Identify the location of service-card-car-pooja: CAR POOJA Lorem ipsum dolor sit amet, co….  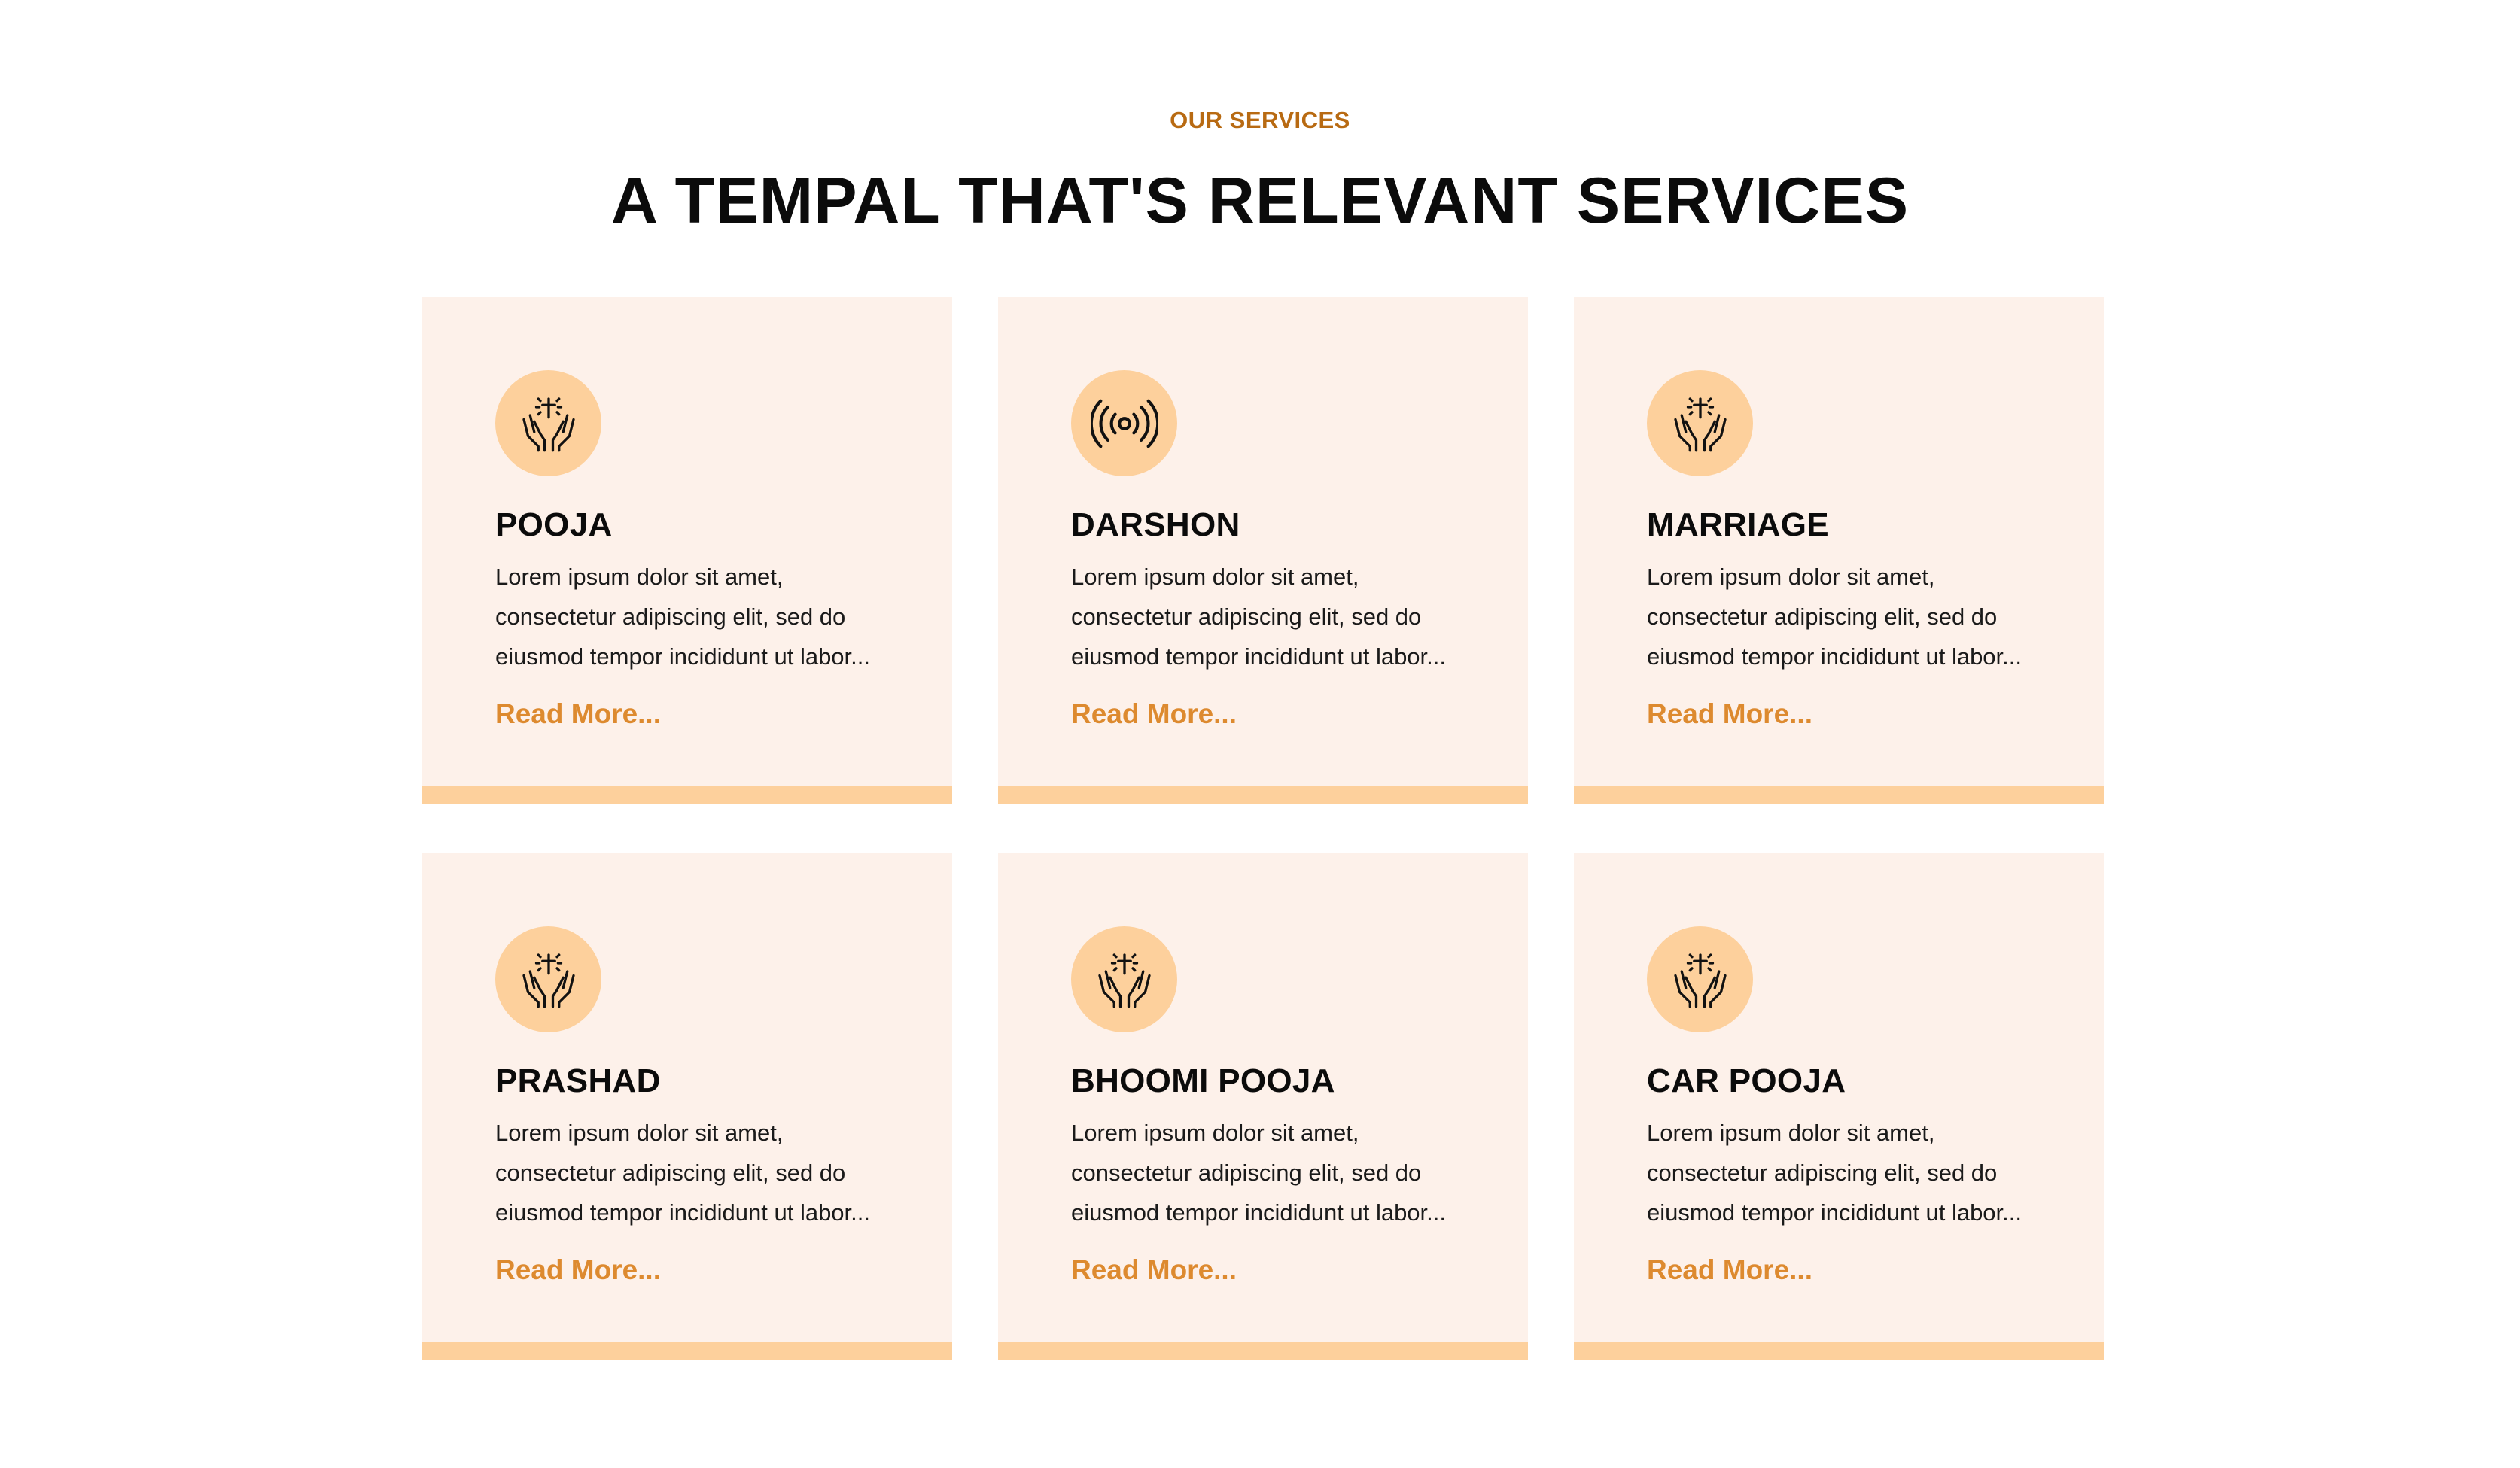
(1839, 1106).